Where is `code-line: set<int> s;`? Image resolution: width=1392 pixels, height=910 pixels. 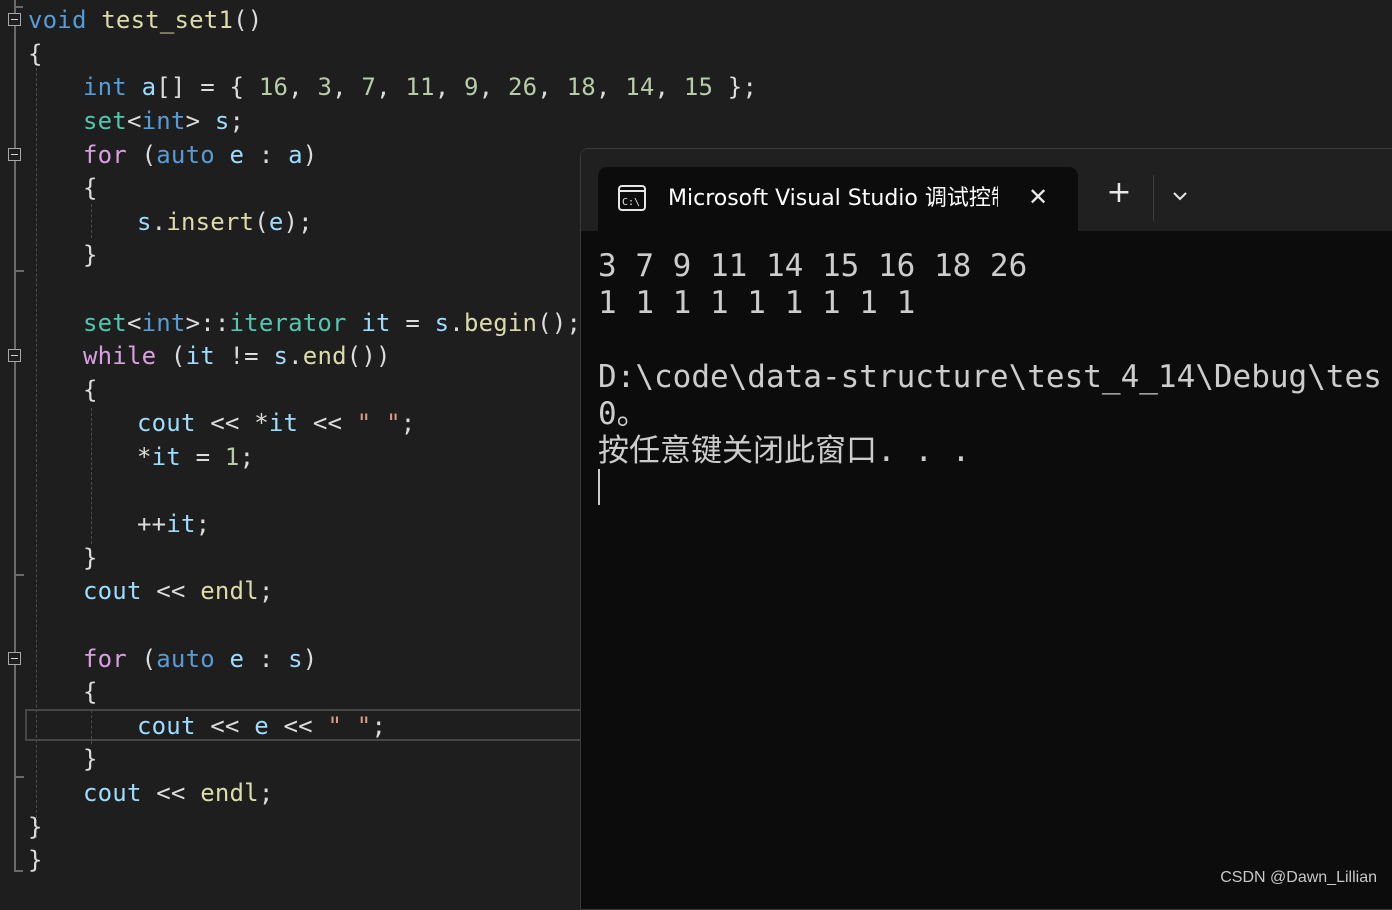
code-line: set<int> s; is located at coordinates (163, 121).